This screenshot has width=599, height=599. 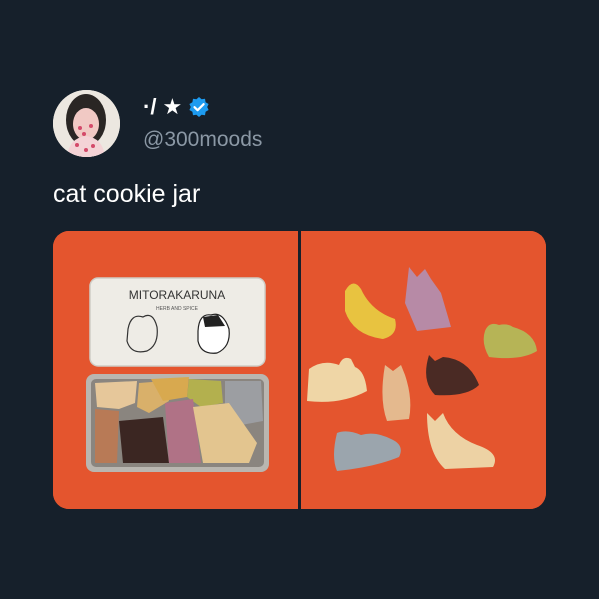 I want to click on tin-subtitle: HERB AND SPICE, so click(x=177, y=309).